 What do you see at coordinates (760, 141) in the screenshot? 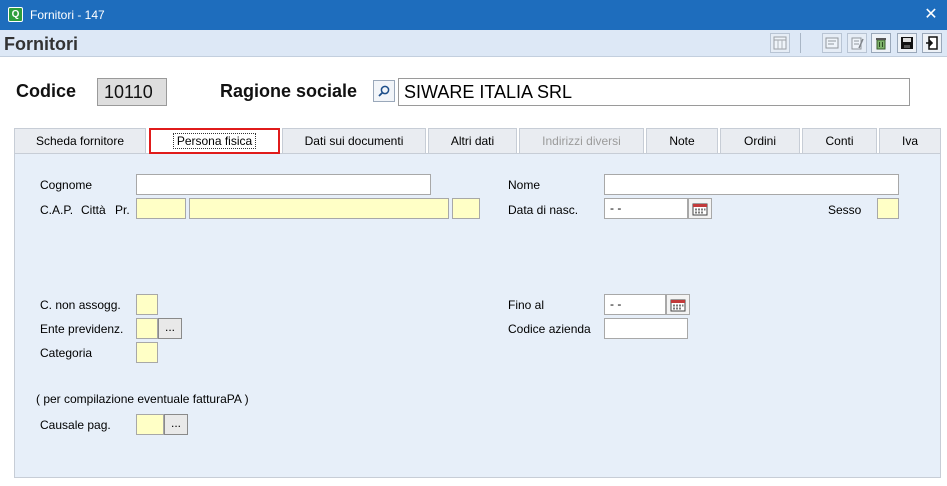
I see `tab-ordini: Ordini` at bounding box center [760, 141].